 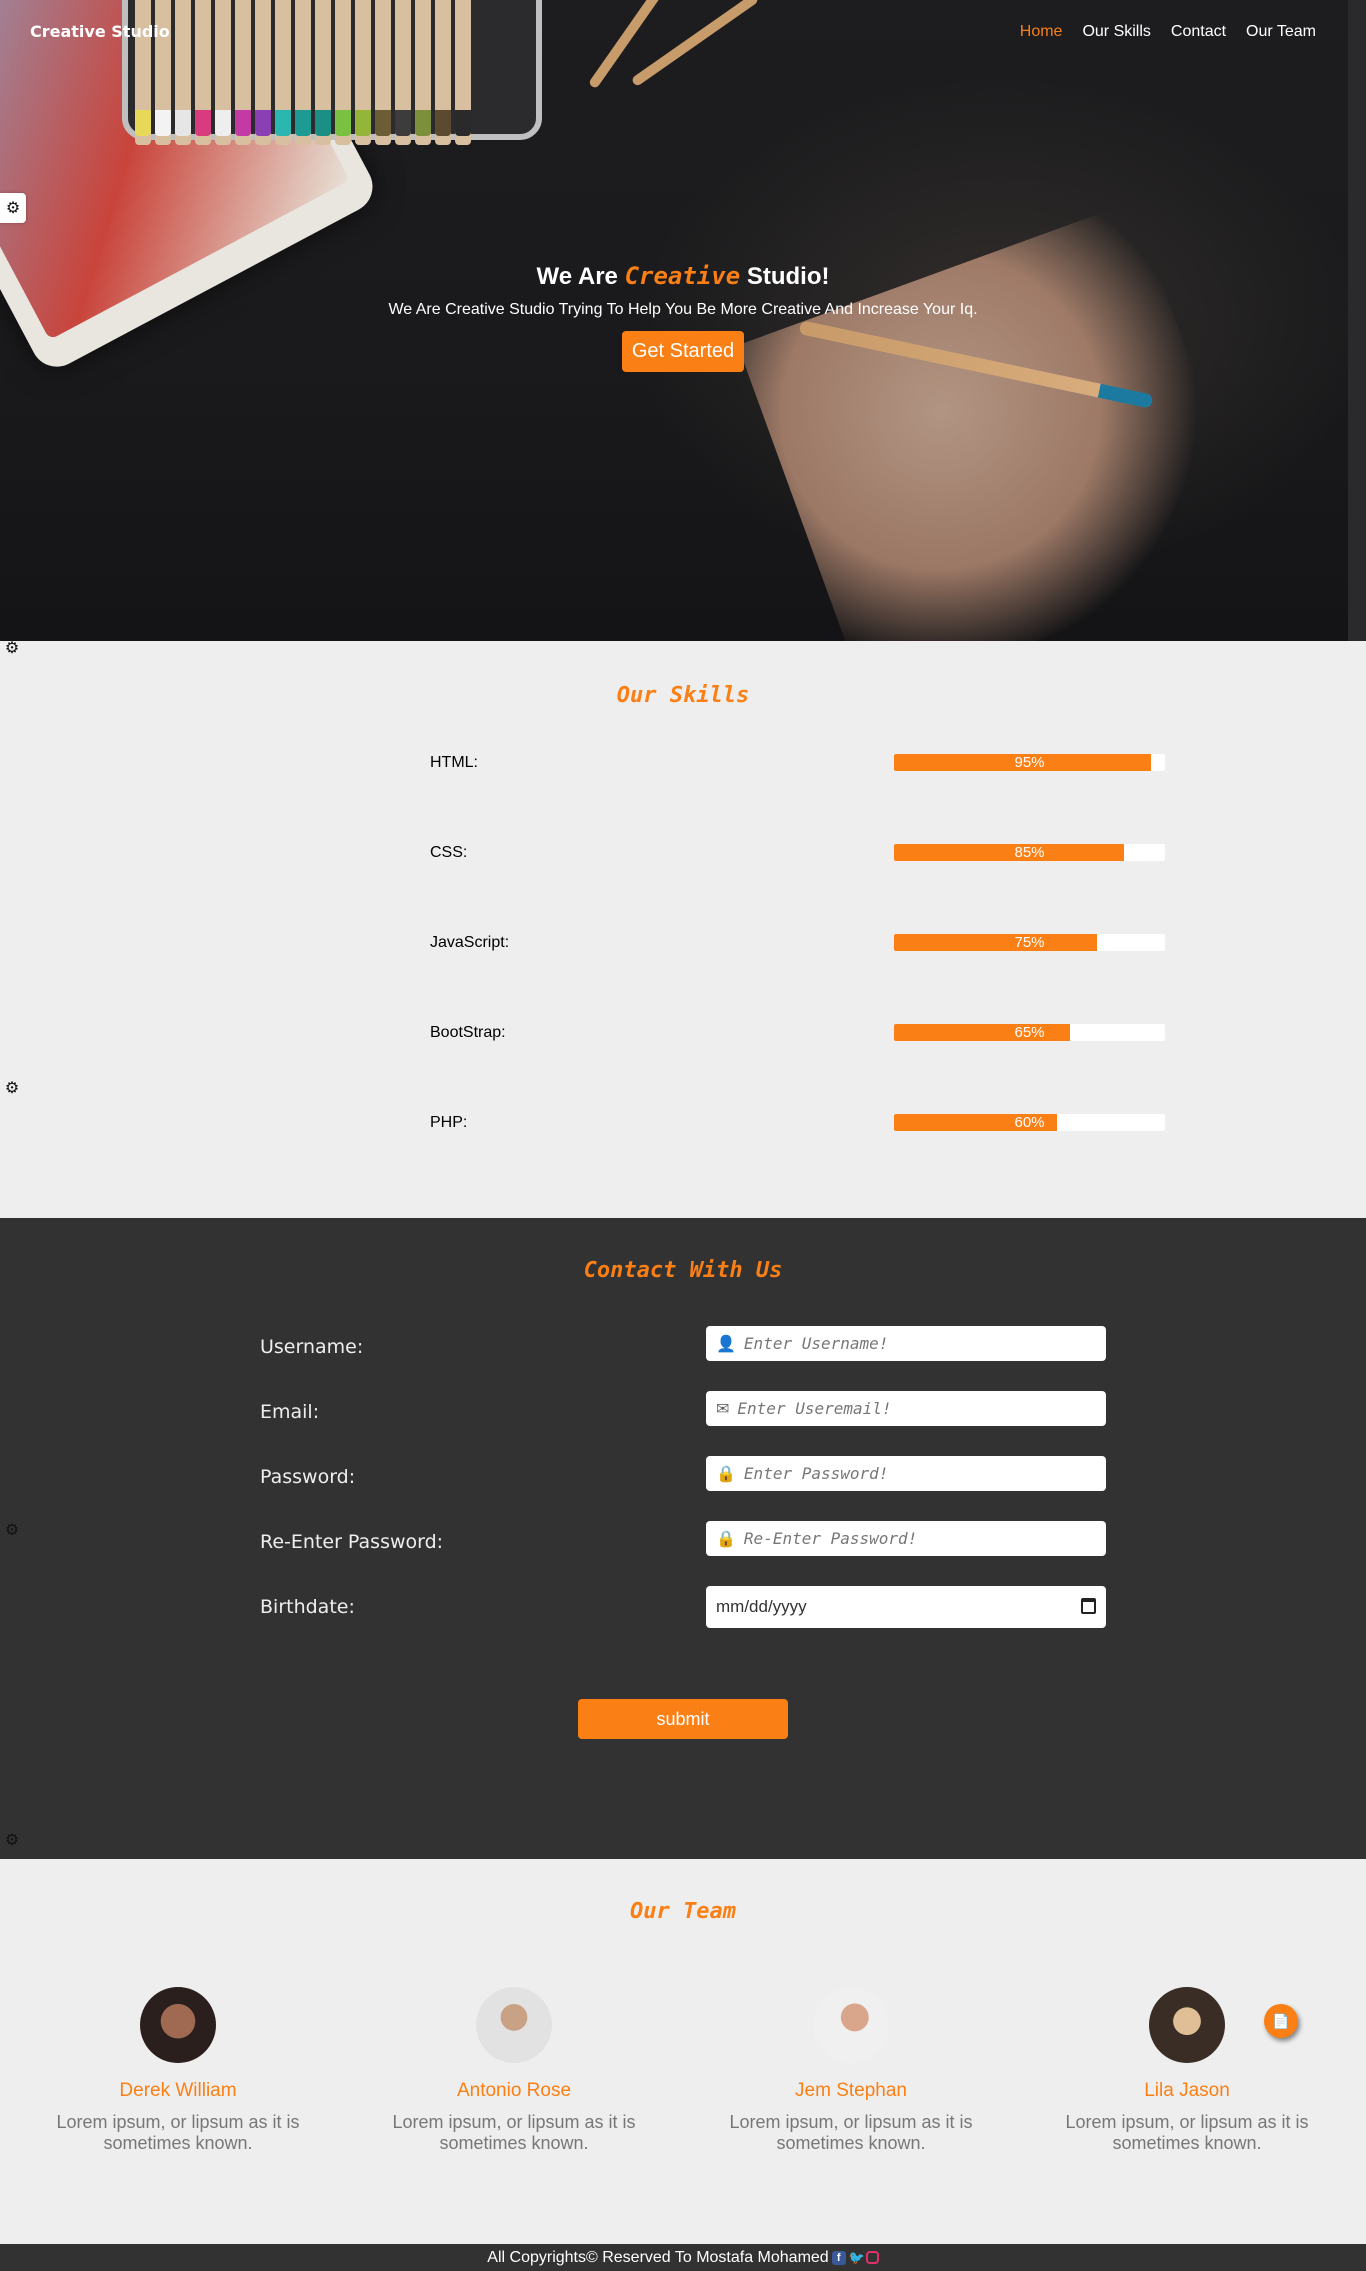 What do you see at coordinates (1187, 2090) in the screenshot?
I see `member-name: Lila Jason` at bounding box center [1187, 2090].